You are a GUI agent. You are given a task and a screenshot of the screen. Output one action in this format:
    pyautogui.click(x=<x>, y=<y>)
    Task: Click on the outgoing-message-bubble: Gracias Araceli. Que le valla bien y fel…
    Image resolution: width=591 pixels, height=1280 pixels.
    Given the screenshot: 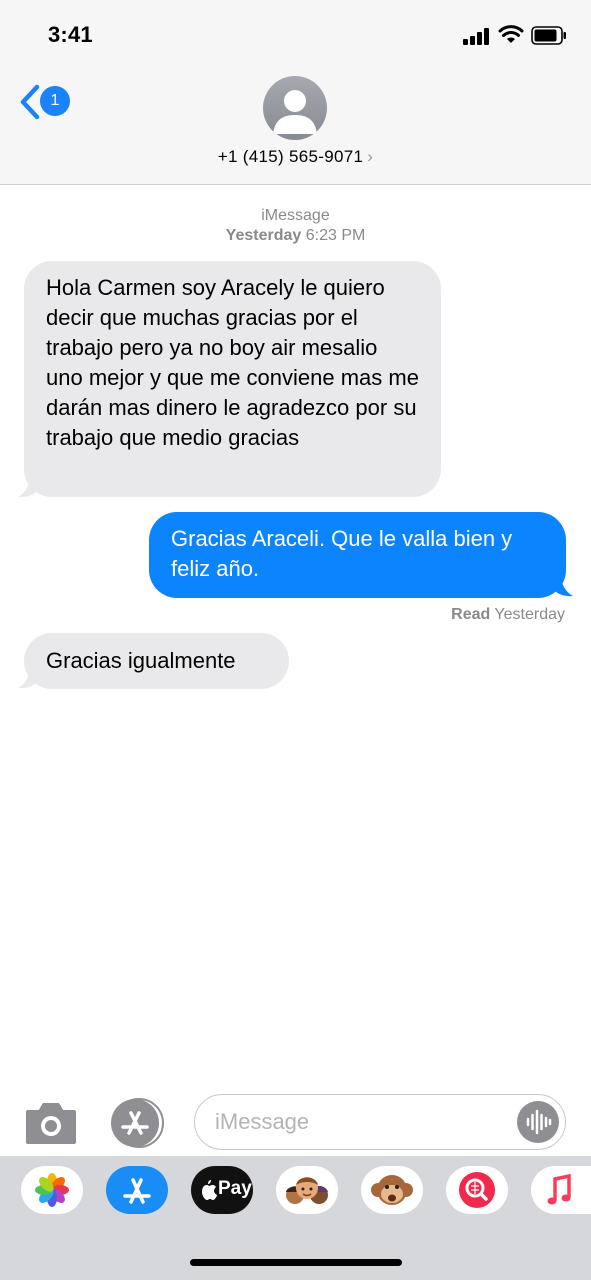 What is the action you would take?
    pyautogui.click(x=357, y=555)
    